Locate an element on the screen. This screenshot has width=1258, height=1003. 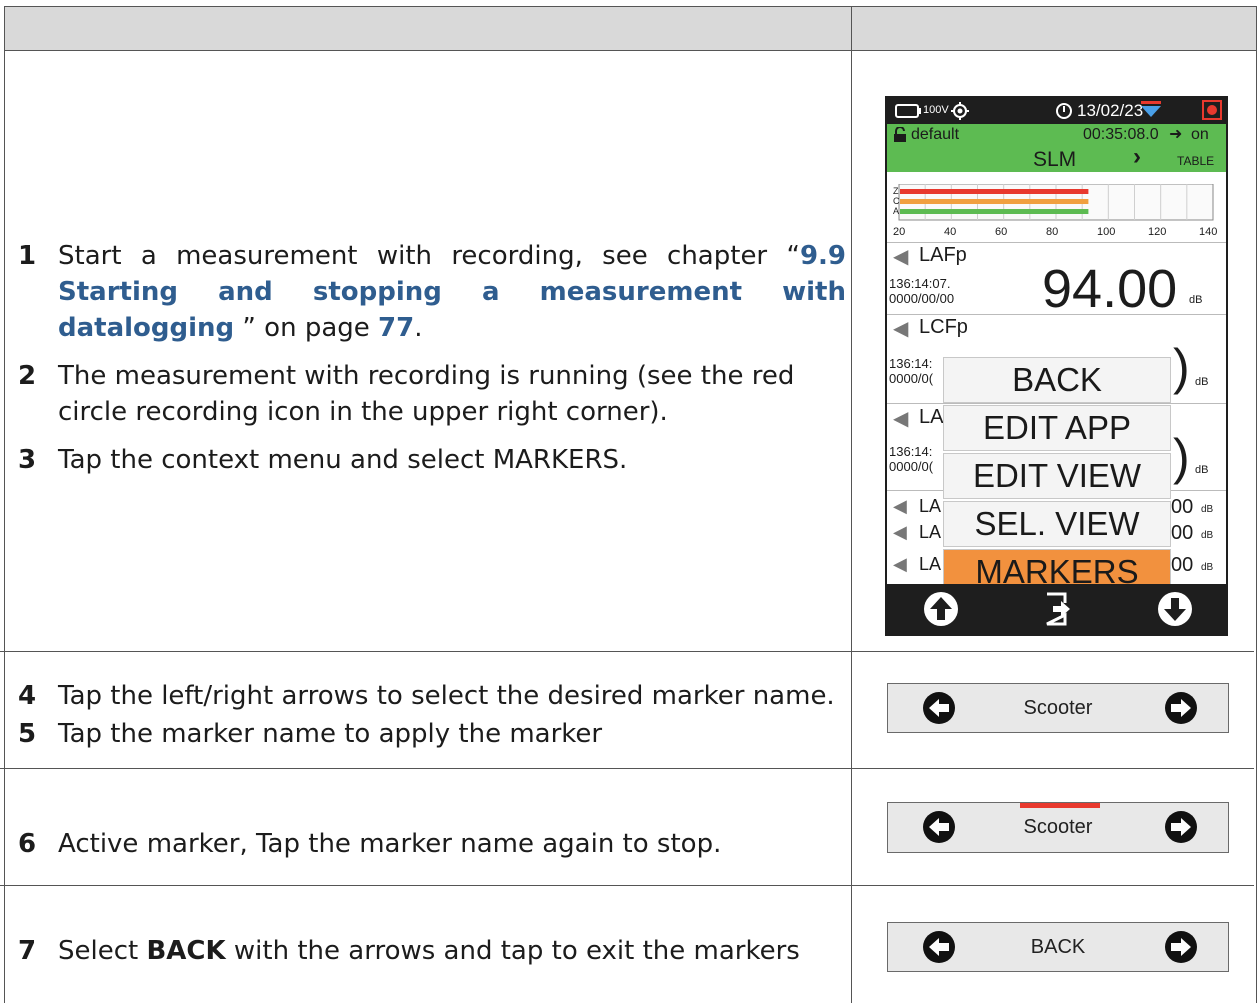
device-footer is located at coordinates (1056, 609).